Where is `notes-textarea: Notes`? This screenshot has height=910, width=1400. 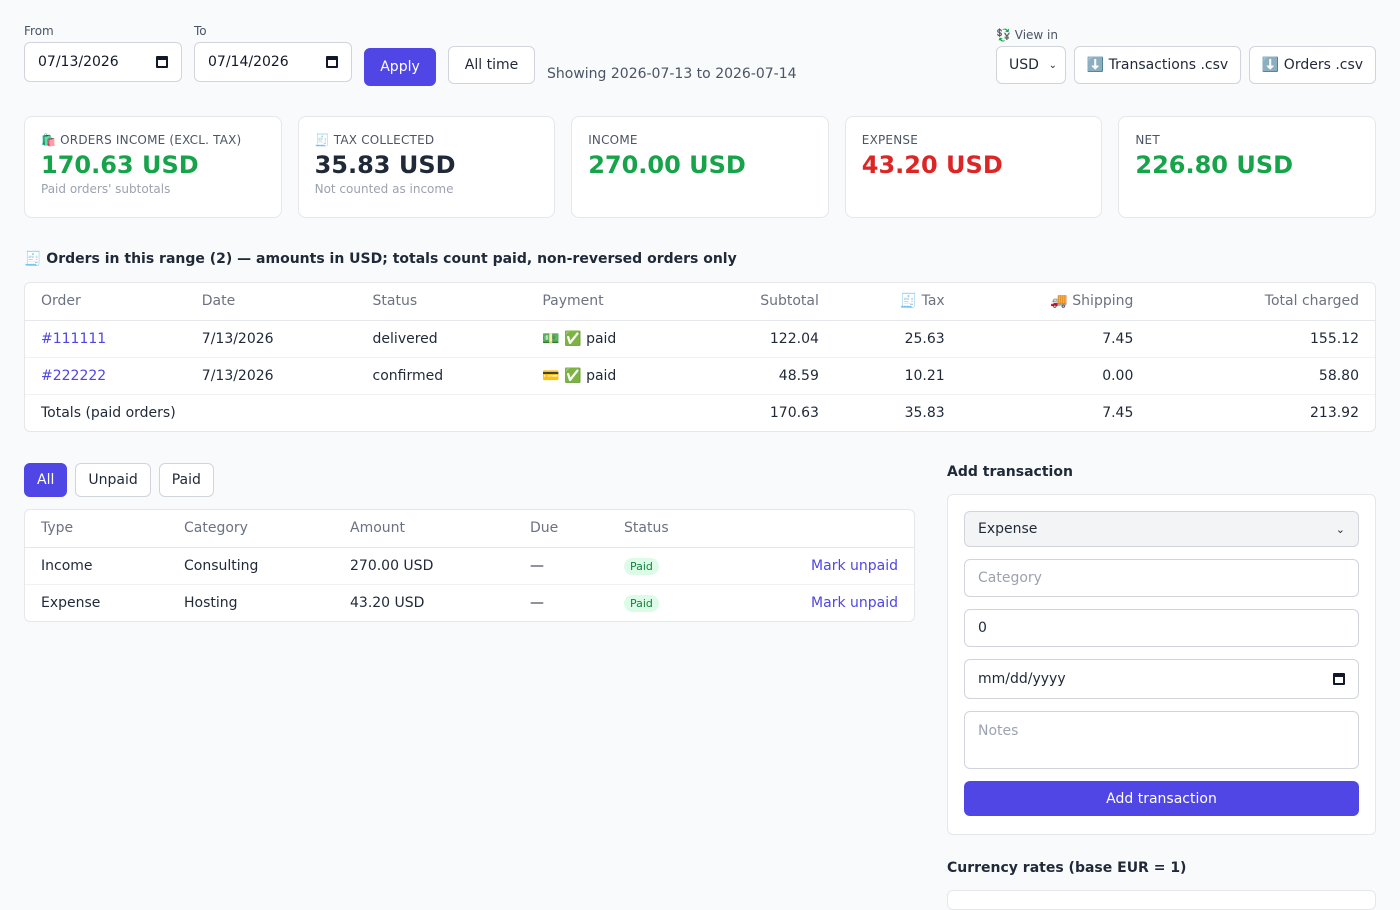 notes-textarea: Notes is located at coordinates (1161, 740).